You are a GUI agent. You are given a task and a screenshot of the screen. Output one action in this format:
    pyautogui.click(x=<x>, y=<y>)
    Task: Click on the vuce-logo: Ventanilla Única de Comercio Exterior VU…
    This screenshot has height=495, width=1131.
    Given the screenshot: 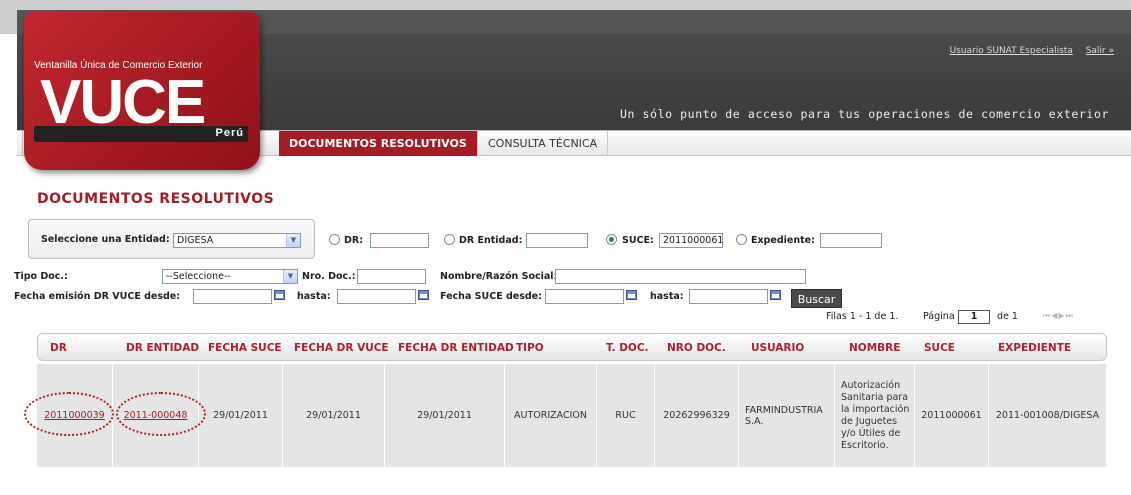 What is the action you would take?
    pyautogui.click(x=142, y=91)
    